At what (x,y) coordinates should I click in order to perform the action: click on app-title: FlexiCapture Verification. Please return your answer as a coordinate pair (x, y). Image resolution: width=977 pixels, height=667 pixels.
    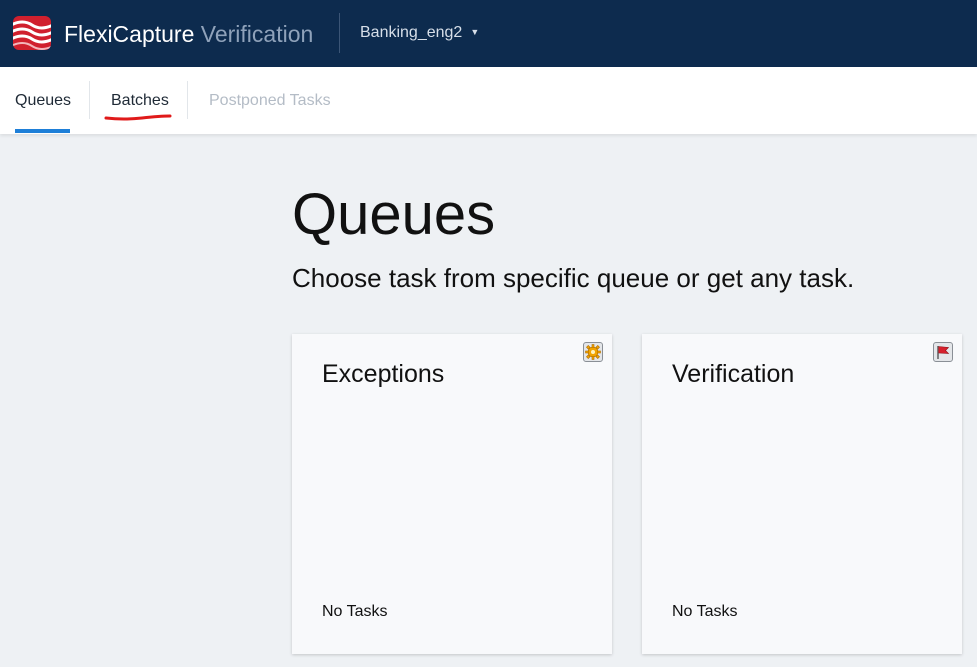
    Looking at the image, I should click on (188, 34).